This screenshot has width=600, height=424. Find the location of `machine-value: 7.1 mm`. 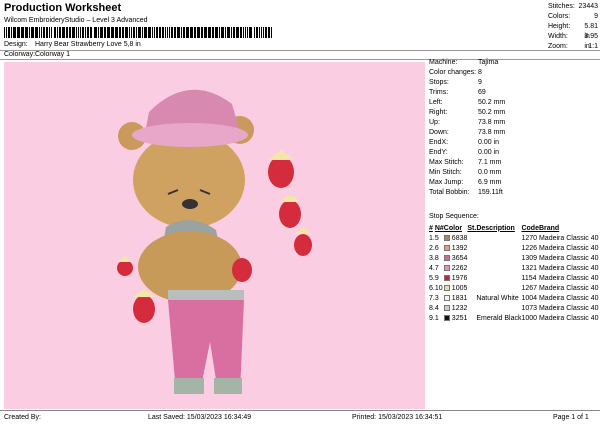

machine-value: 7.1 mm is located at coordinates (490, 162).